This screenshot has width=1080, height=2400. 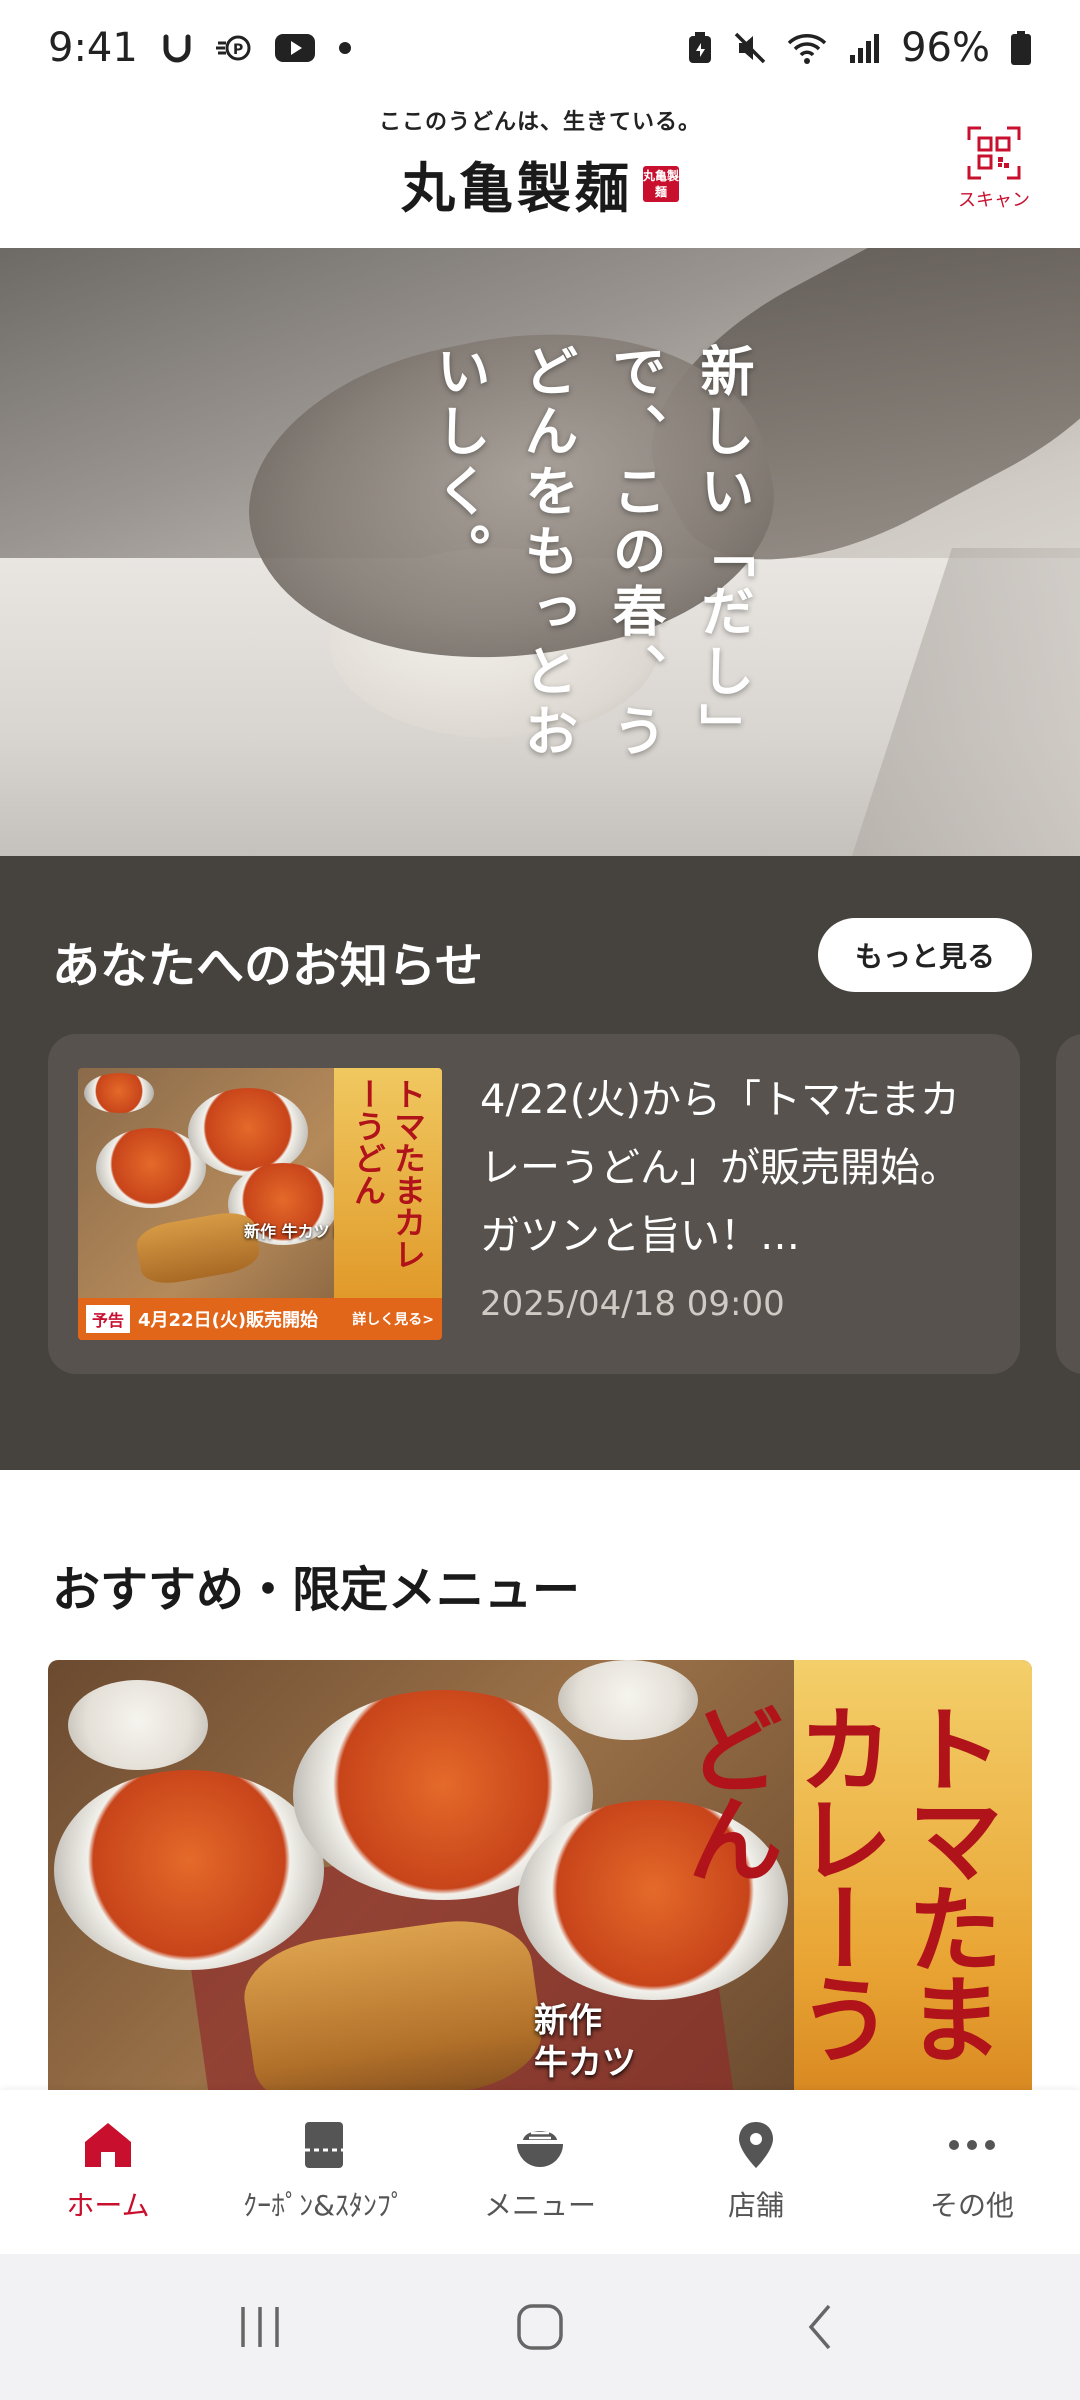 I want to click on brand-logo: ここのうどんは、生きている。 丸亀製麺 丸亀製麺, so click(x=540, y=163).